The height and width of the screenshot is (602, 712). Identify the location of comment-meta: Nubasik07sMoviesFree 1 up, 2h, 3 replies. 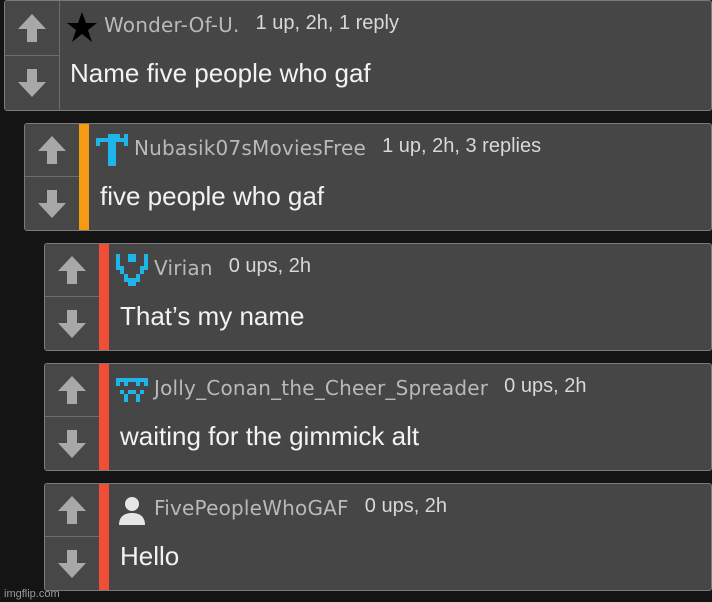
(338, 148).